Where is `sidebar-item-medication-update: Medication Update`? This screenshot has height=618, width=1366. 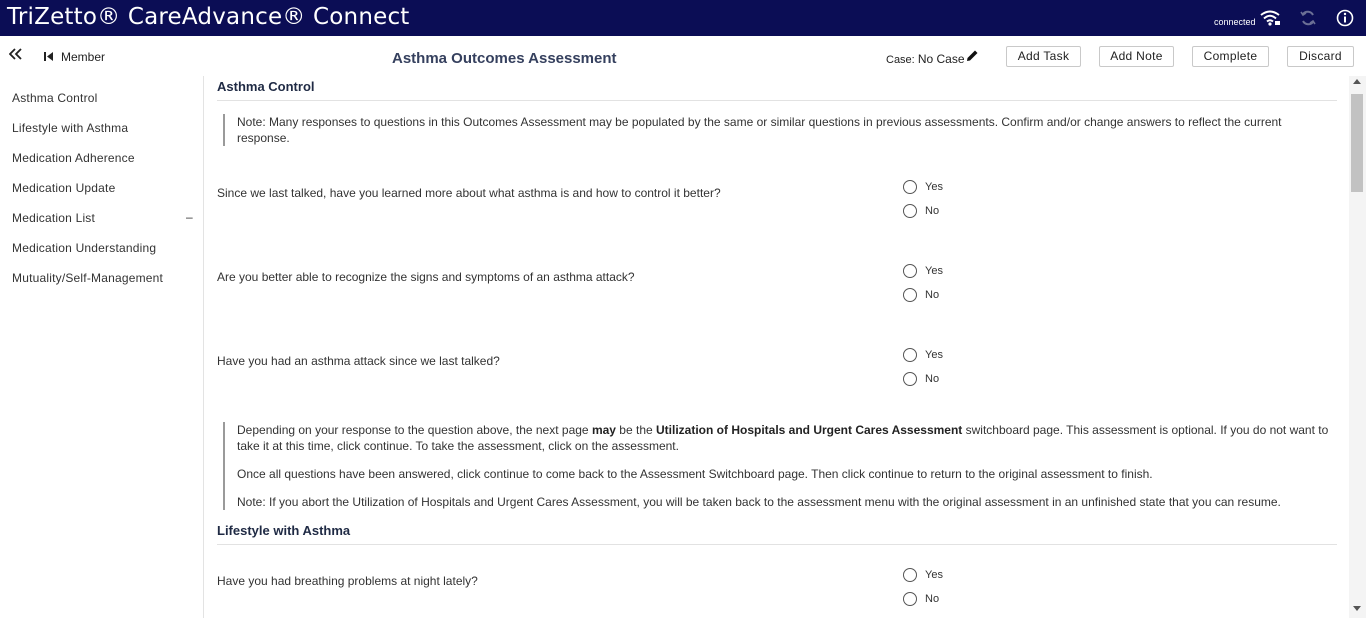
sidebar-item-medication-update: Medication Update is located at coordinates (63, 188).